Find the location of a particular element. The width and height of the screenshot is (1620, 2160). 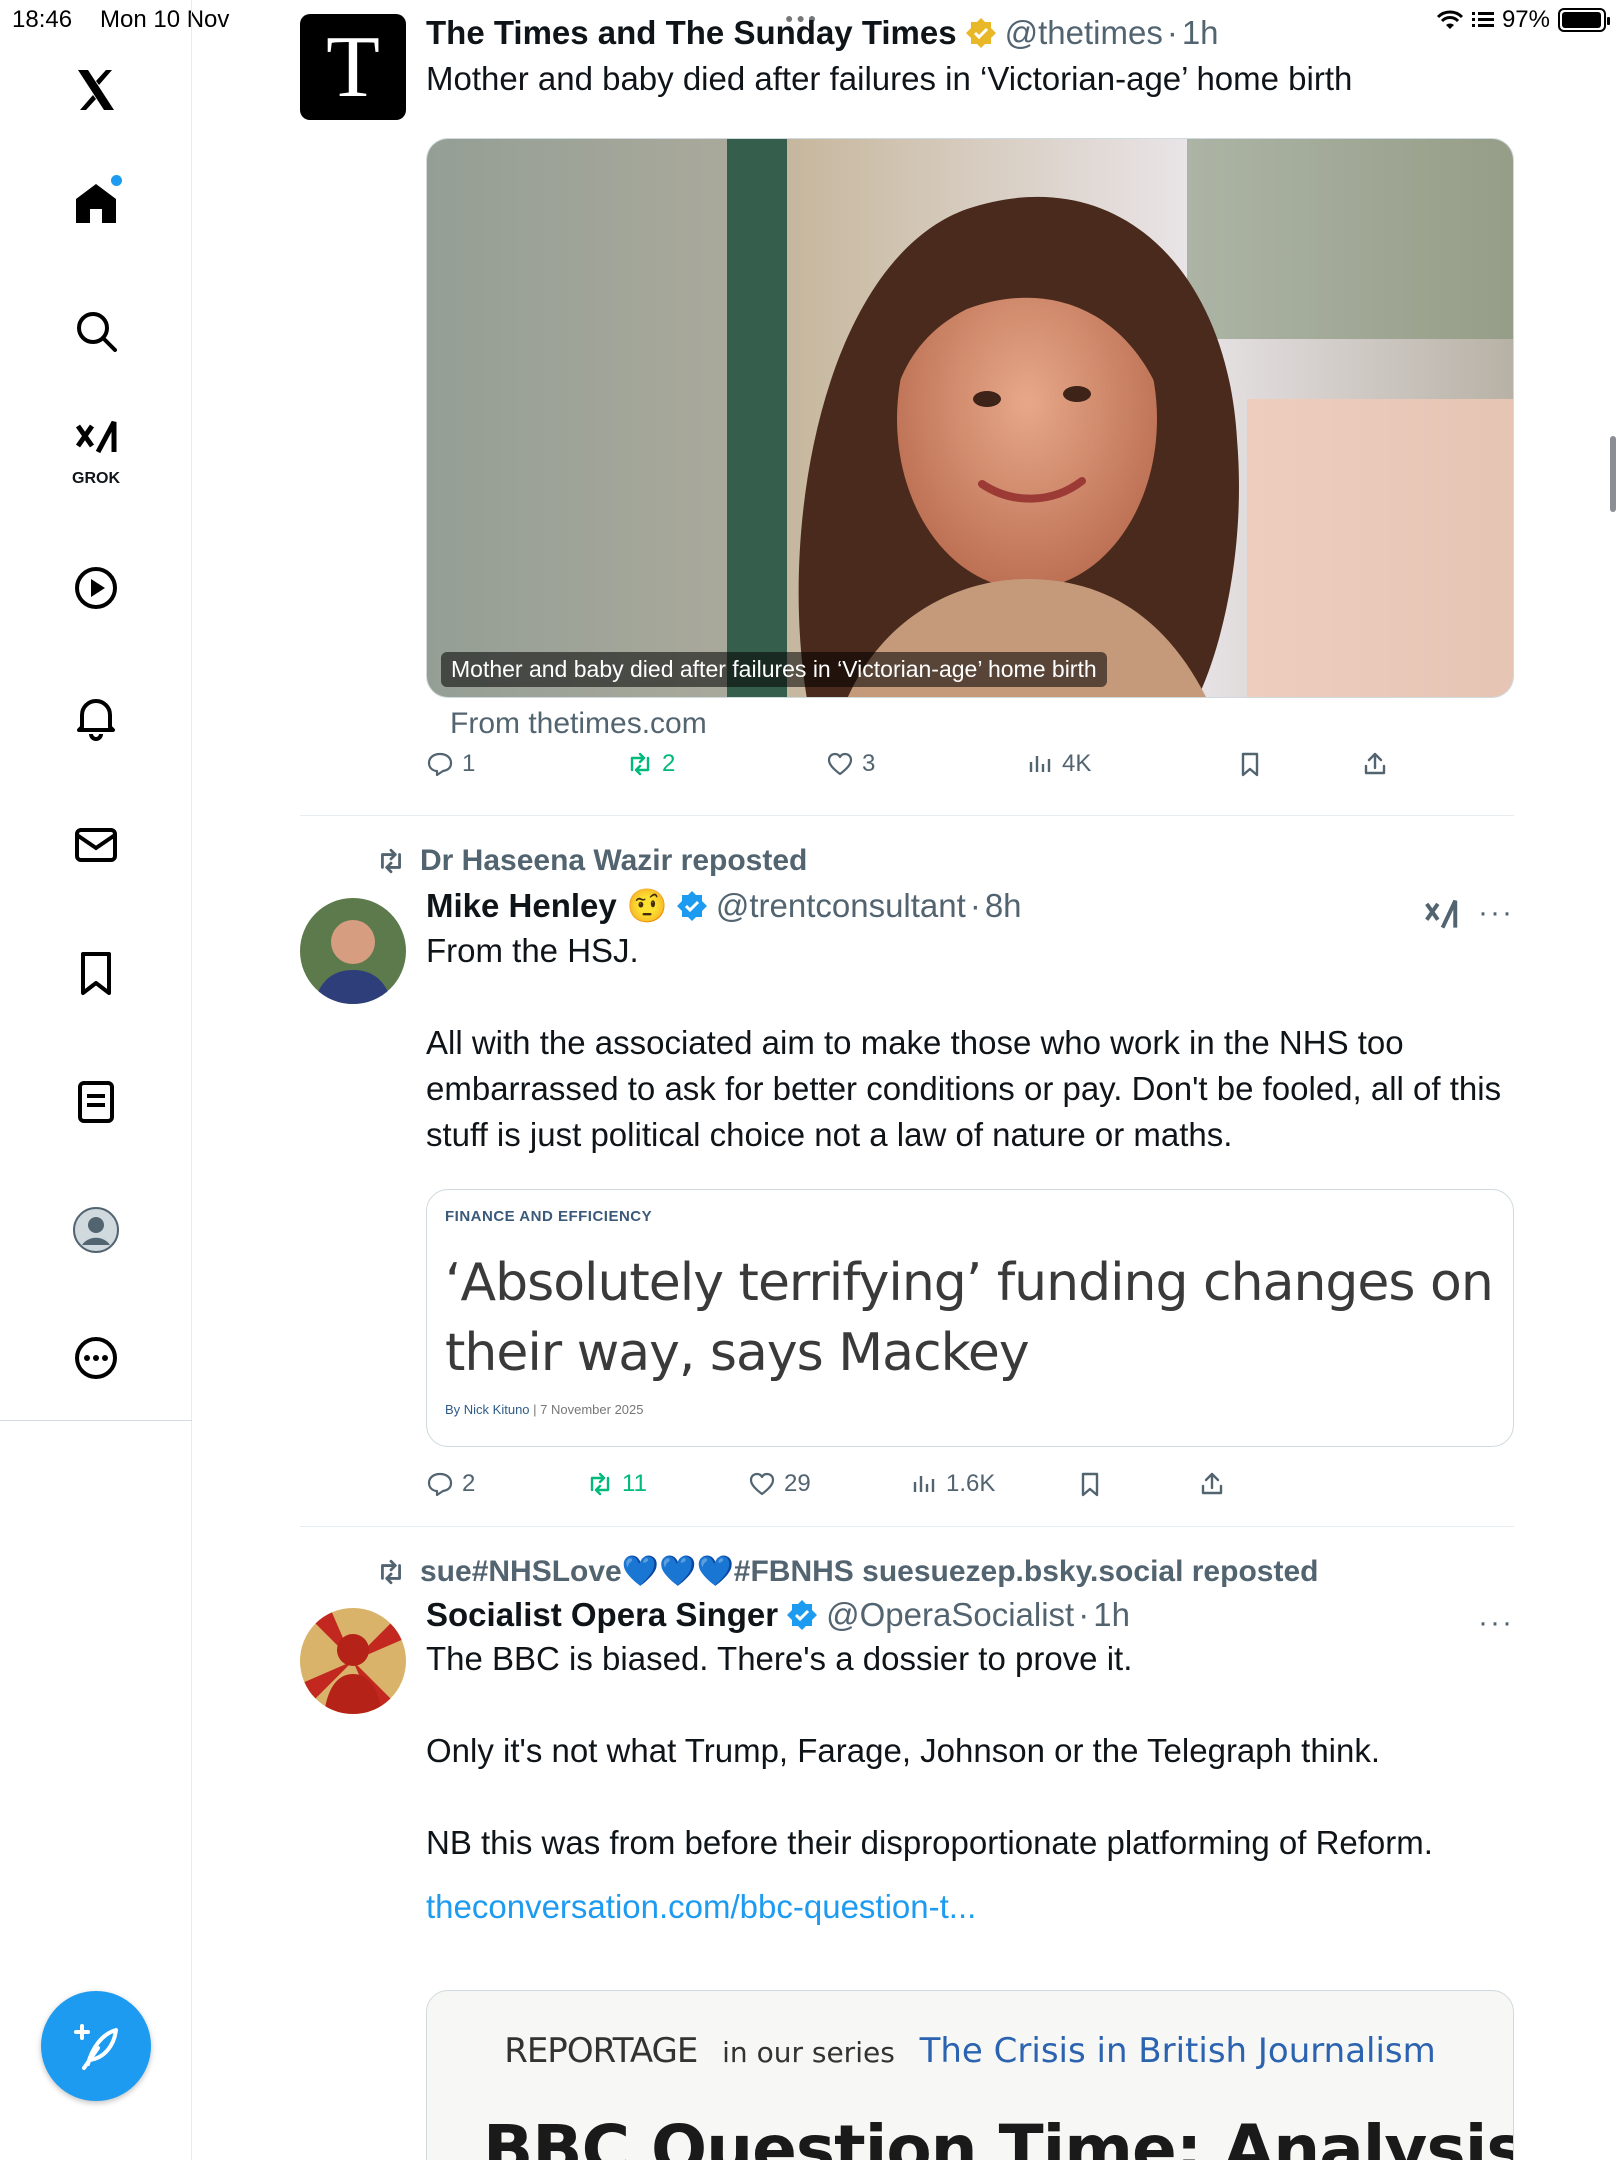

card-kicker: FINANCE AND EFFICIENCY is located at coordinates (549, 1216).